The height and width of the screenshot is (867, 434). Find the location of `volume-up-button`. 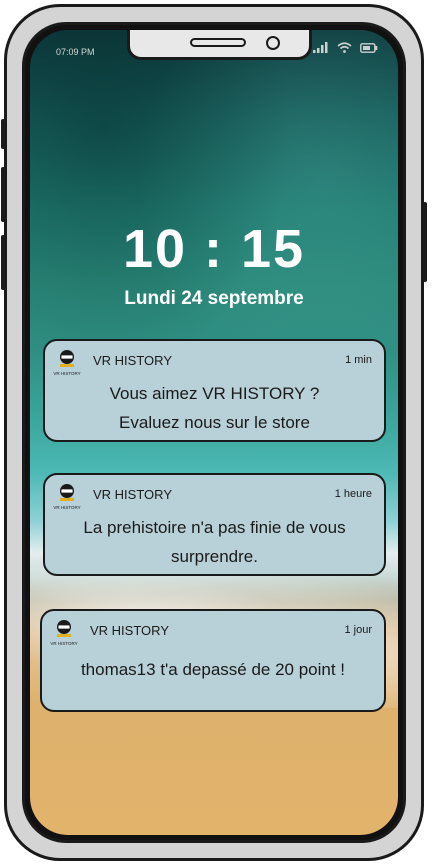

volume-up-button is located at coordinates (3, 194).